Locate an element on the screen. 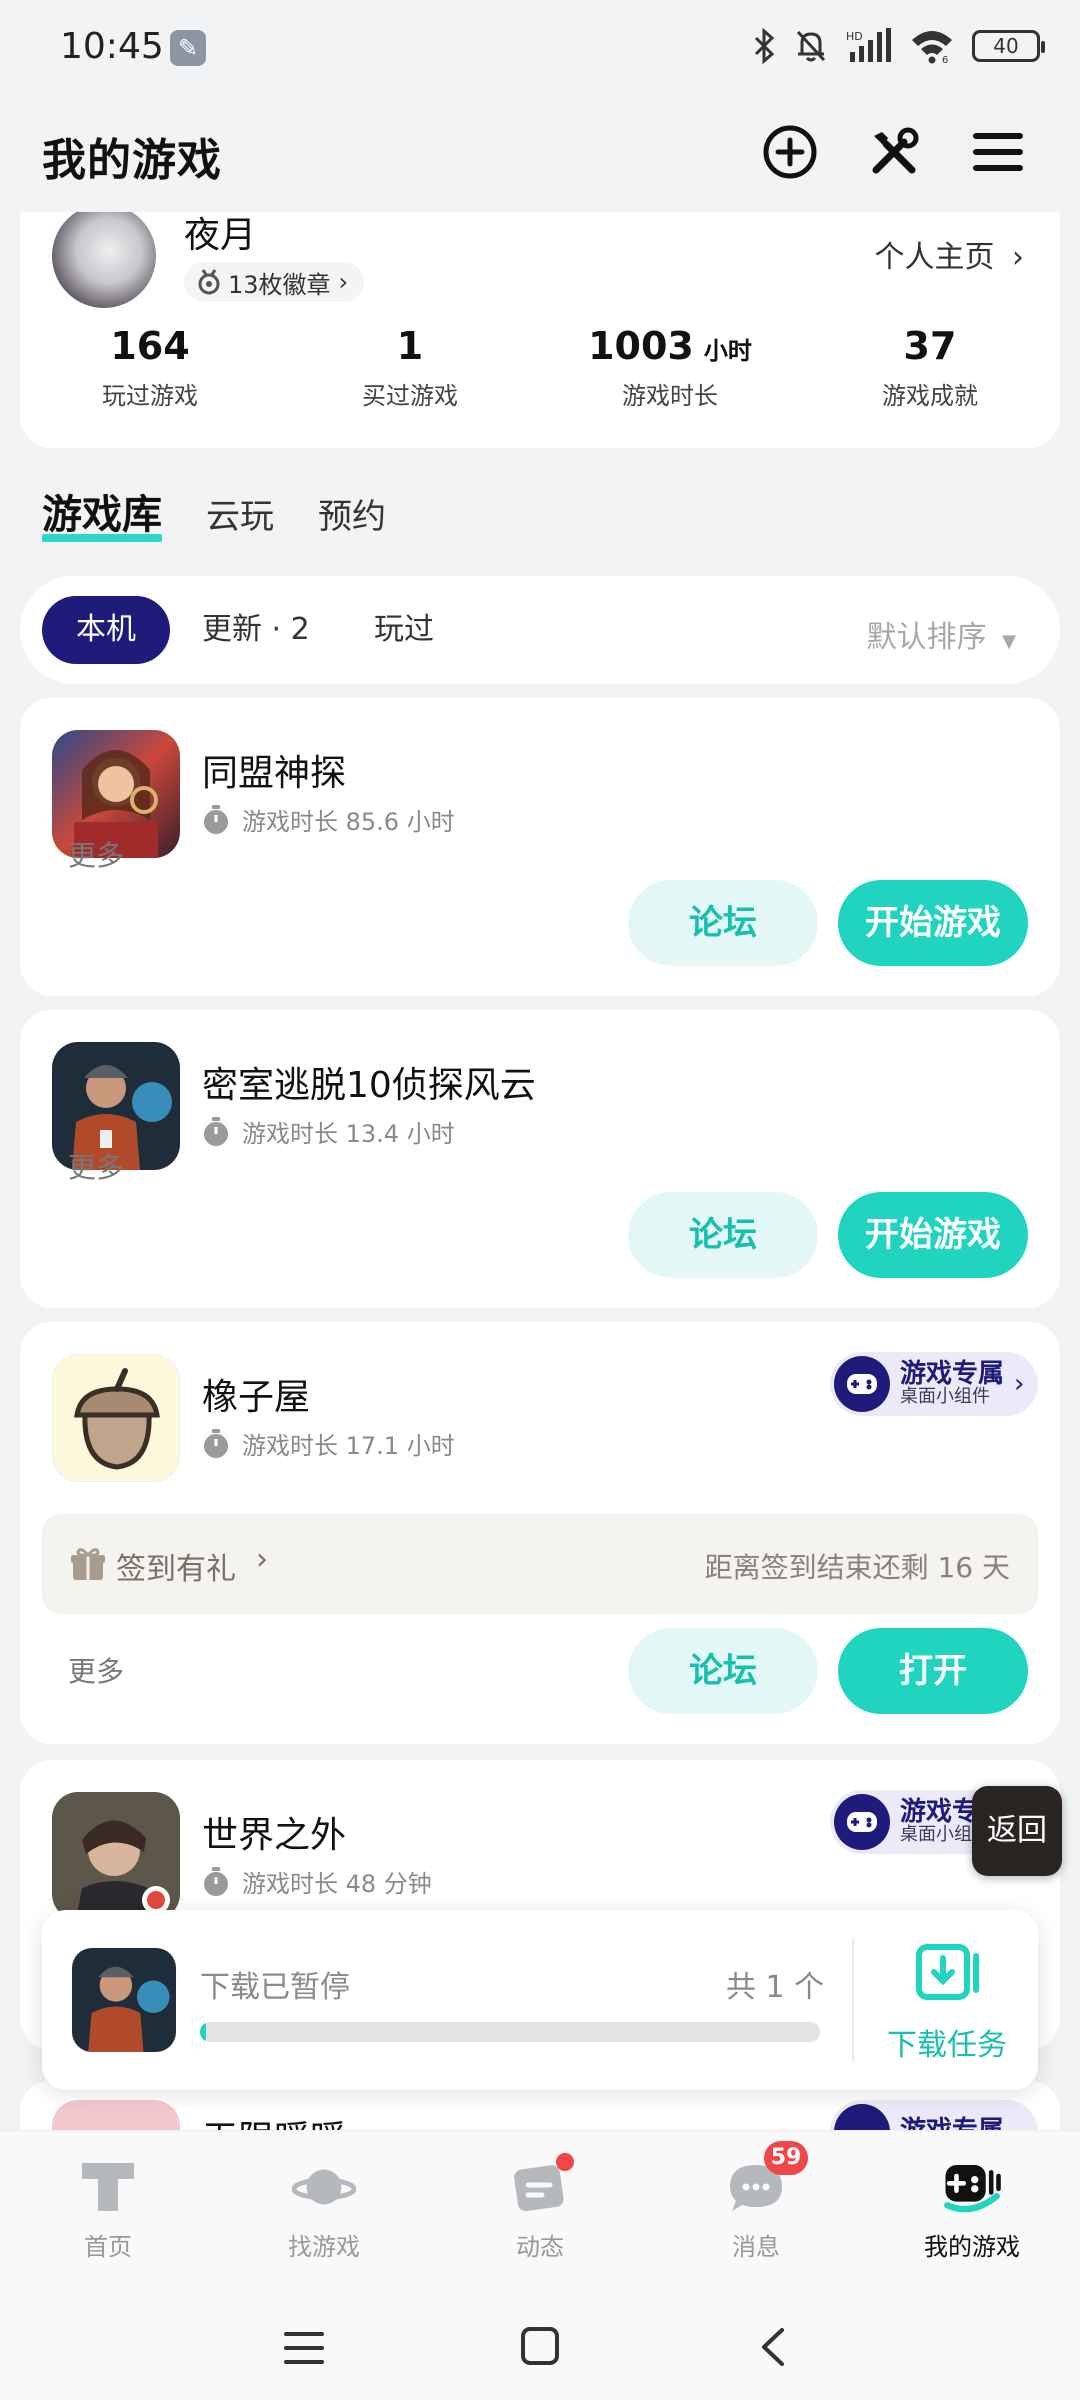  svg-text: HD is located at coordinates (854, 36).